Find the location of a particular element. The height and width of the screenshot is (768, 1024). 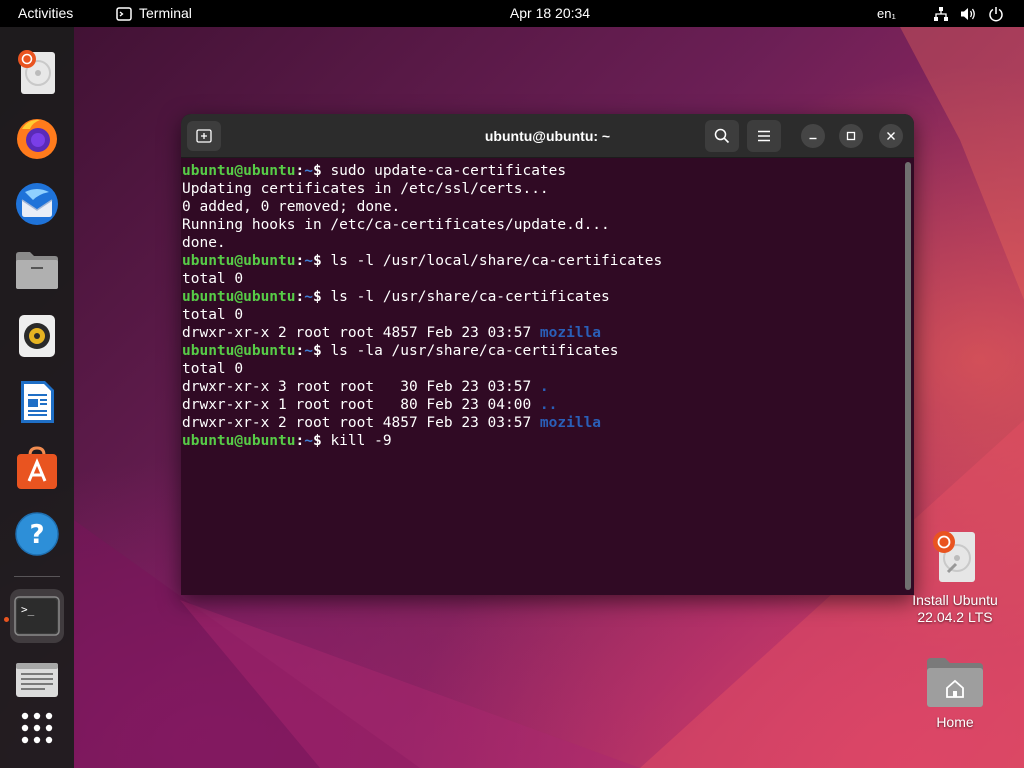

install-ubuntu-label-1: Install Ubuntu is located at coordinates (955, 600).